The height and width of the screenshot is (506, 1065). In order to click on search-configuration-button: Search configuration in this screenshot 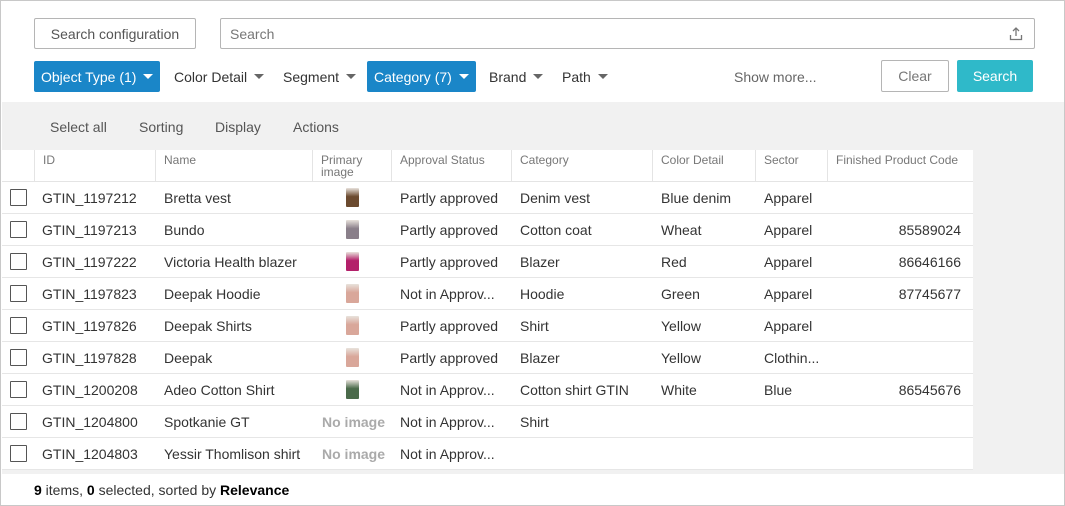, I will do `click(115, 33)`.